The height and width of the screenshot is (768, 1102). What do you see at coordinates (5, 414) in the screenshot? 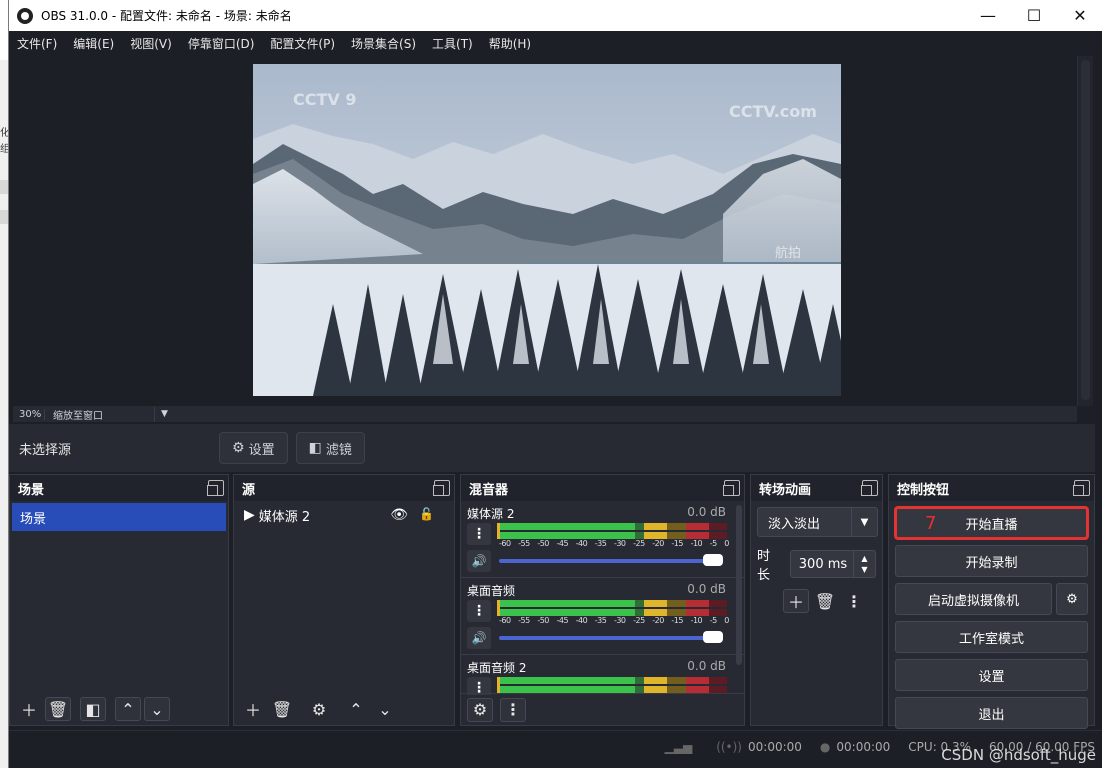
I see `background-window-edge: 化 组` at bounding box center [5, 414].